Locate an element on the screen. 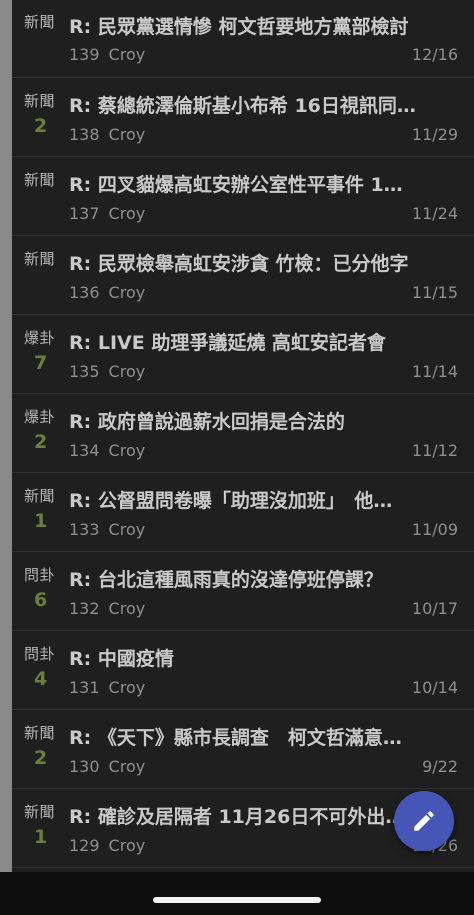  post-meta: 137 Croy is located at coordinates (107, 213).